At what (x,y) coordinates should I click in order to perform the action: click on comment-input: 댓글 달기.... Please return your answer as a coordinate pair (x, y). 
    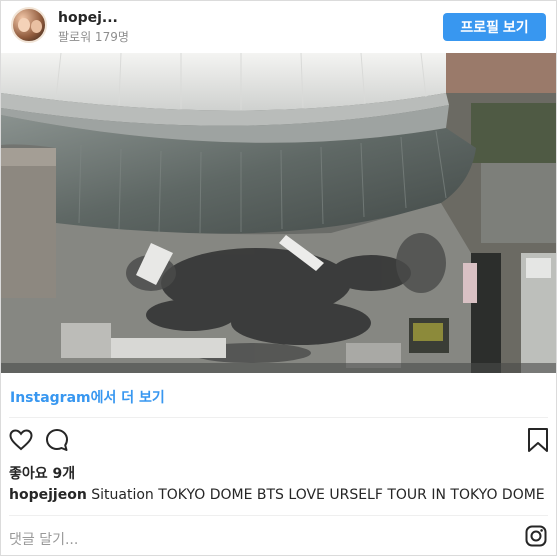
    Looking at the image, I should click on (43, 539).